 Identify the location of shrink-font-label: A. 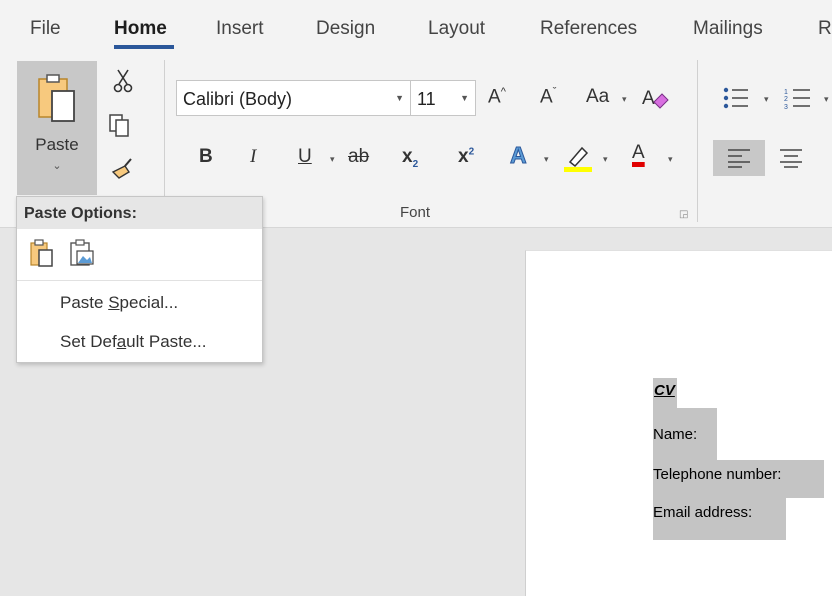
(546, 97).